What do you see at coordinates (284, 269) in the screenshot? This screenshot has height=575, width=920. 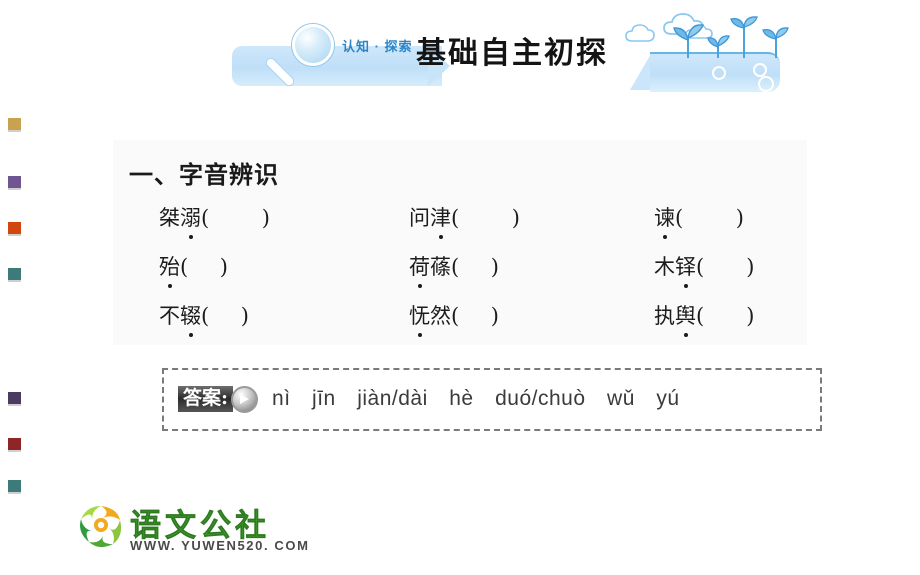 I see `word-entry: 殆( )` at bounding box center [284, 269].